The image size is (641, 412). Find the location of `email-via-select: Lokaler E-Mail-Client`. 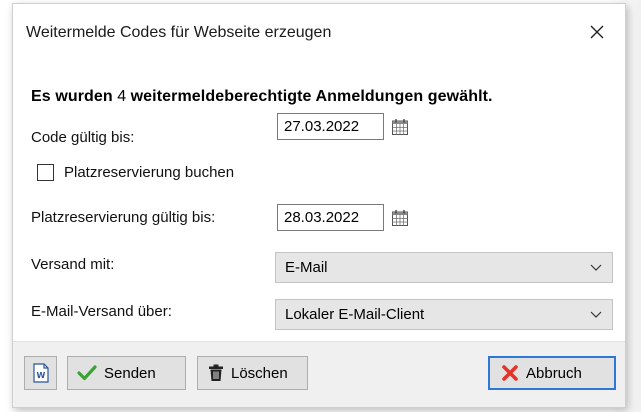

email-via-select: Lokaler E-Mail-Client is located at coordinates (444, 314).